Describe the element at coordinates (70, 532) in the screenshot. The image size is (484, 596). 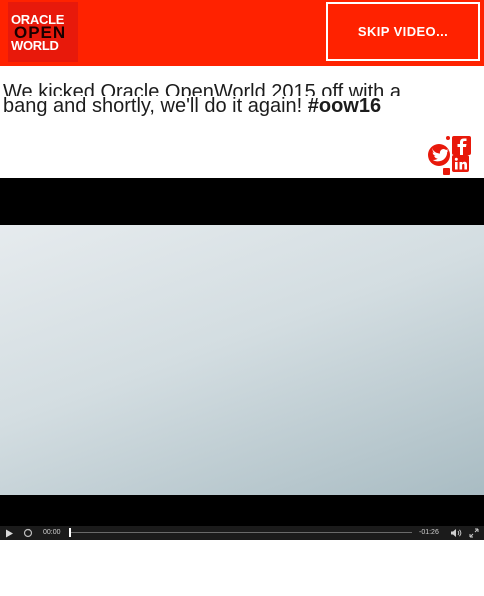
I see `progress-handle` at that location.